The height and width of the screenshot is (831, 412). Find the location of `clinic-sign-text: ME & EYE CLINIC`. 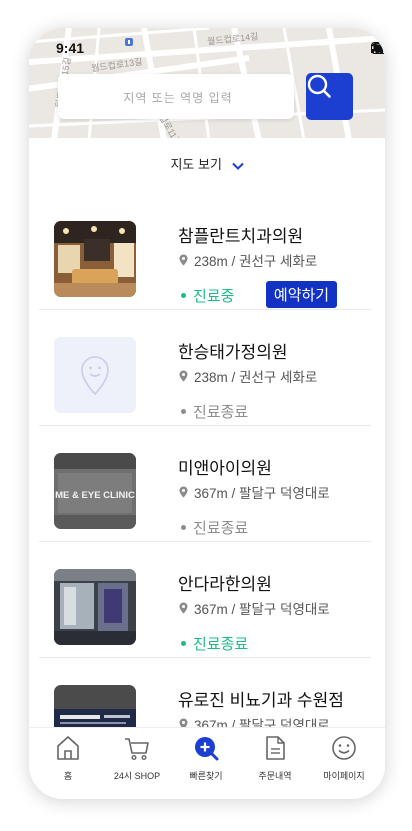

clinic-sign-text: ME & EYE CLINIC is located at coordinates (95, 495).